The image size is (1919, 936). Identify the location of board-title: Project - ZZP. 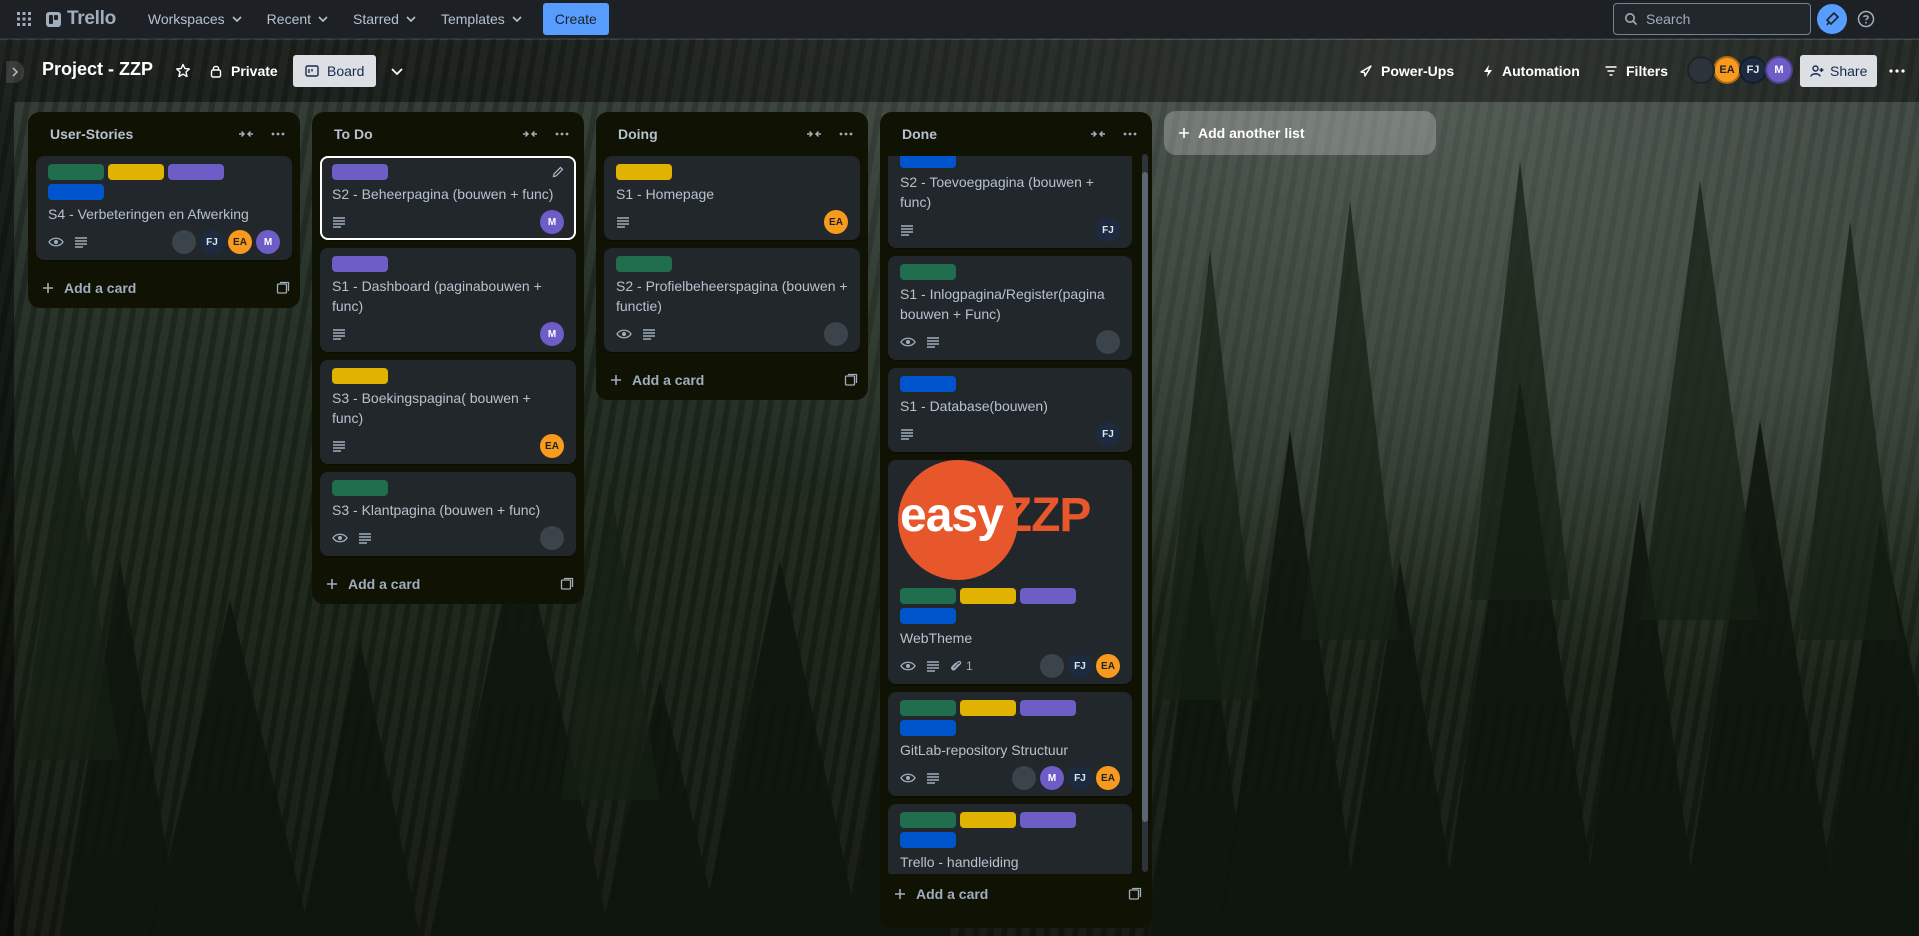
(97, 69).